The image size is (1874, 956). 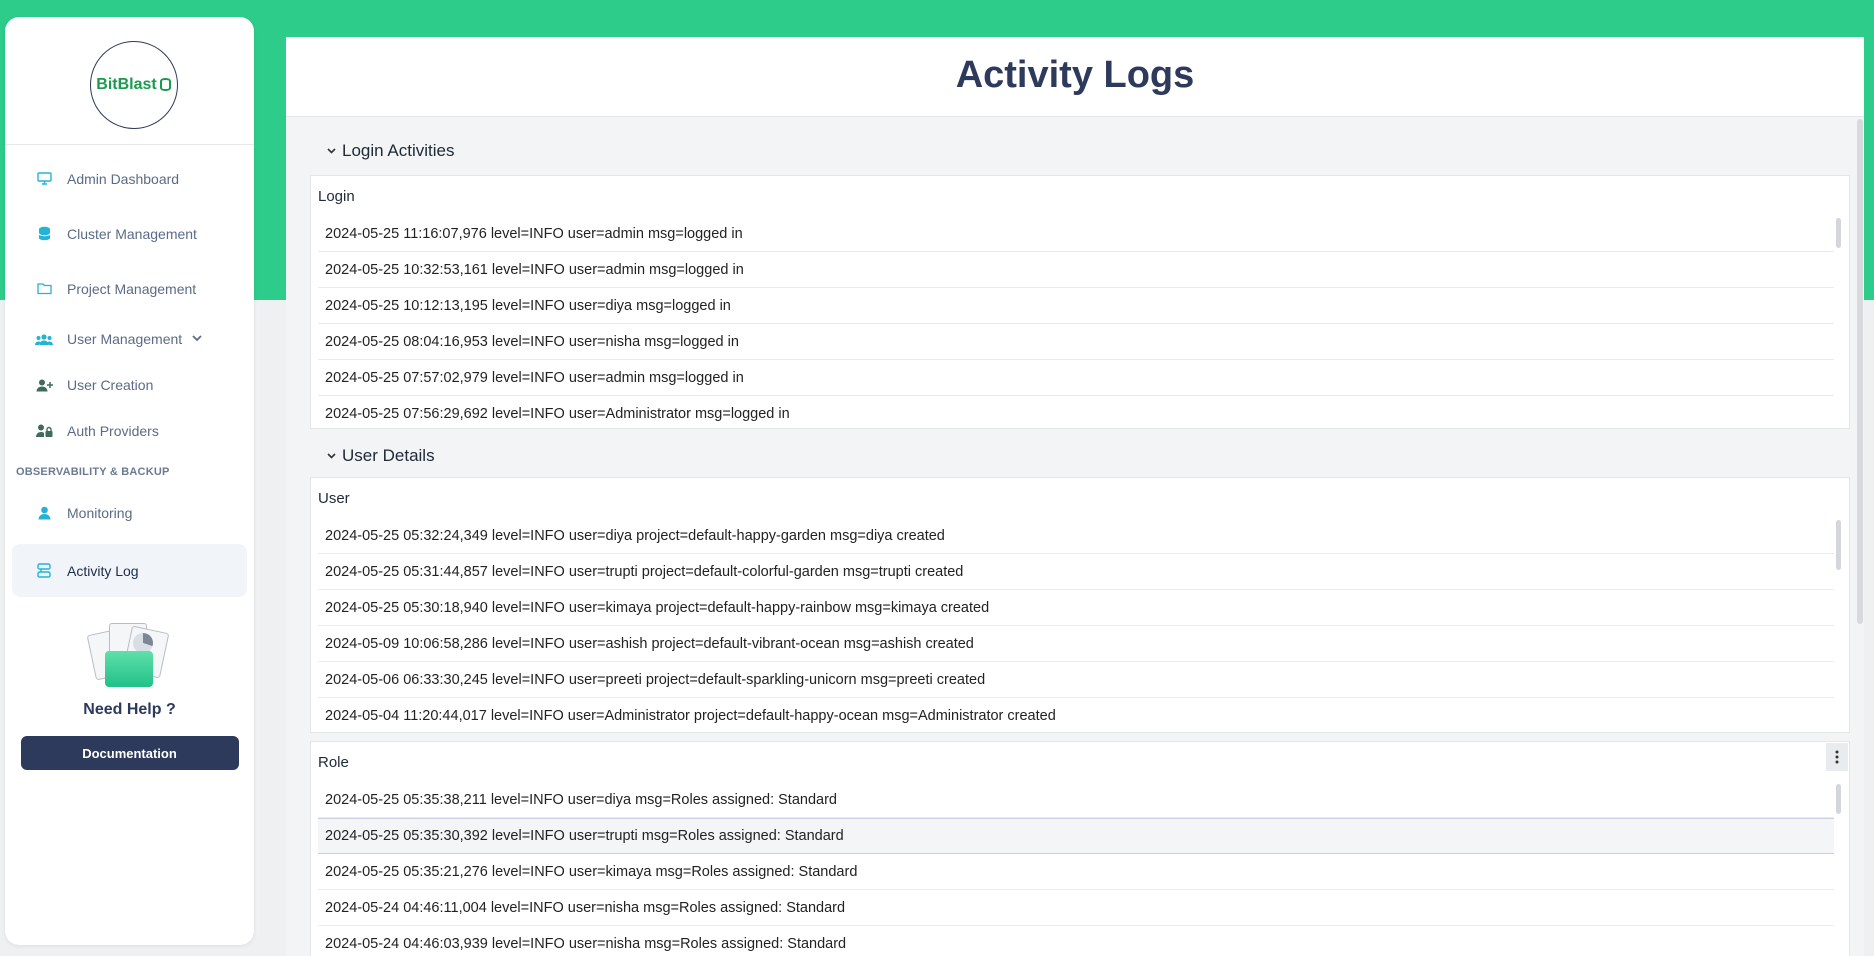 I want to click on sidebar-item-admin-dashboard: Admin Dashboard, so click(x=129, y=178).